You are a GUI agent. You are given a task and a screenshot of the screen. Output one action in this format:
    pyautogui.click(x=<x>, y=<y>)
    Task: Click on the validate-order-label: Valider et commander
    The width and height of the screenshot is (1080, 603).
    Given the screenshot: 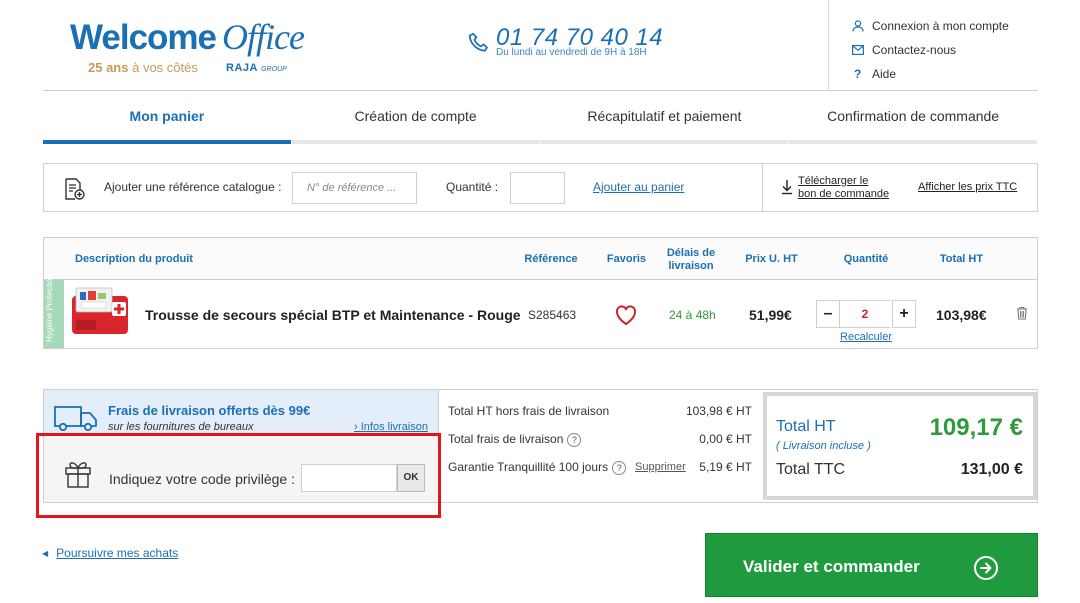 What is the action you would take?
    pyautogui.click(x=831, y=566)
    